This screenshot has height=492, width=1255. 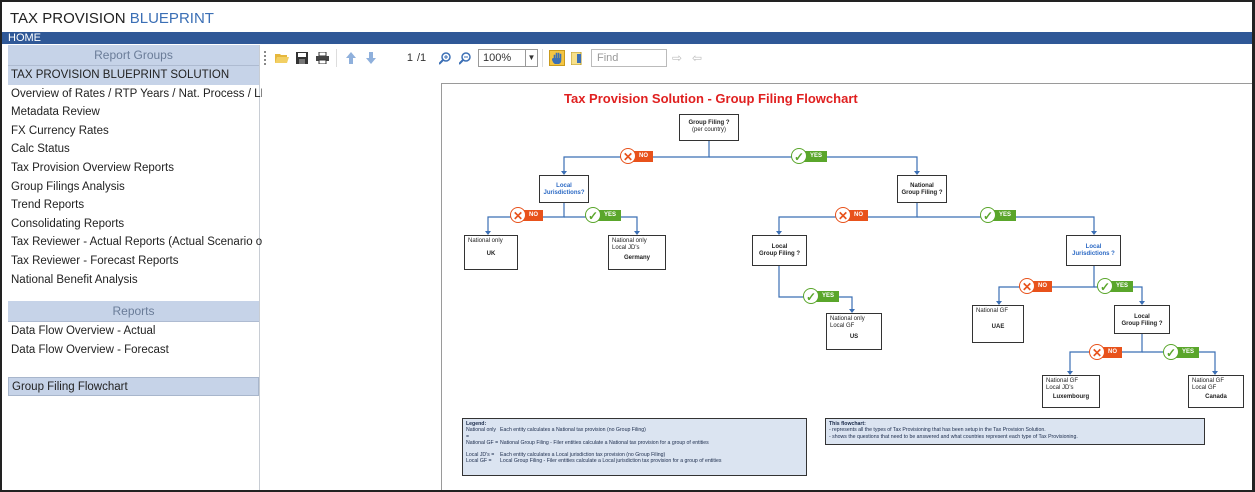 I want to click on leaf-canada-country: Canada, so click(x=1216, y=397).